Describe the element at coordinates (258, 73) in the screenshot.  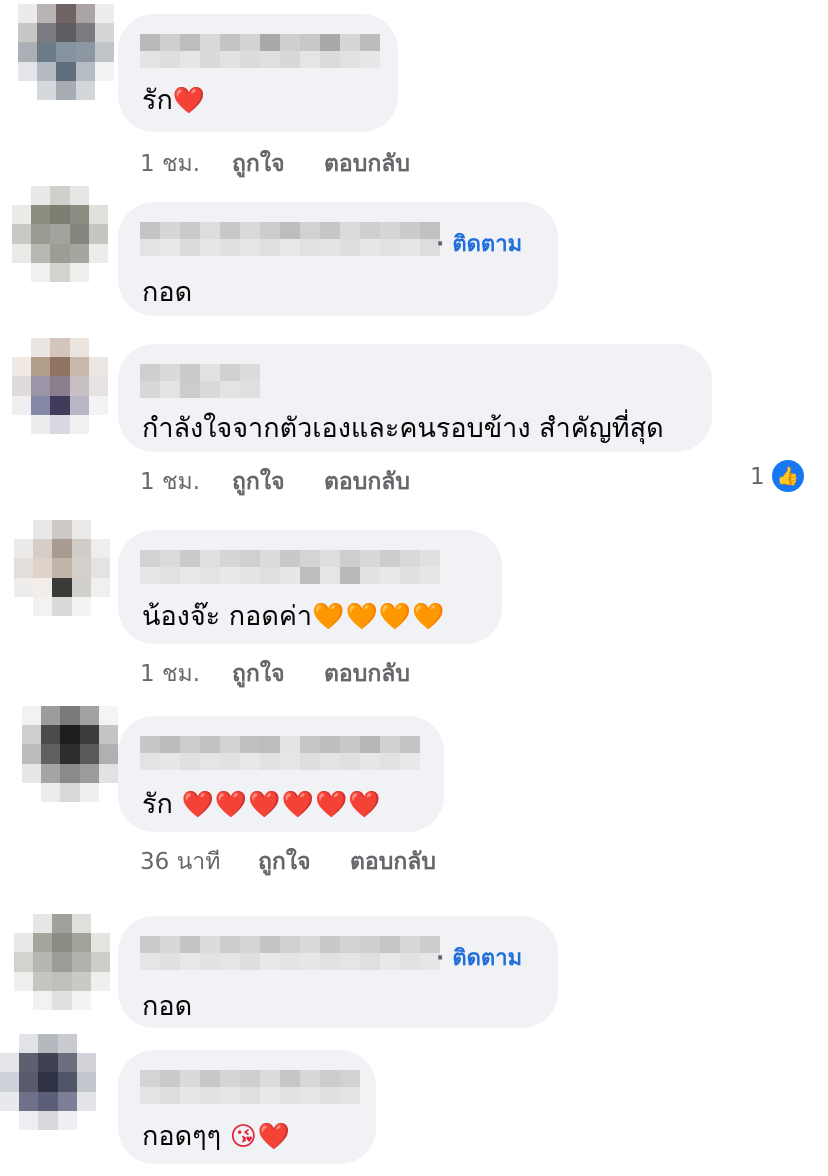
I see `comment-bubble: รัก❤️` at that location.